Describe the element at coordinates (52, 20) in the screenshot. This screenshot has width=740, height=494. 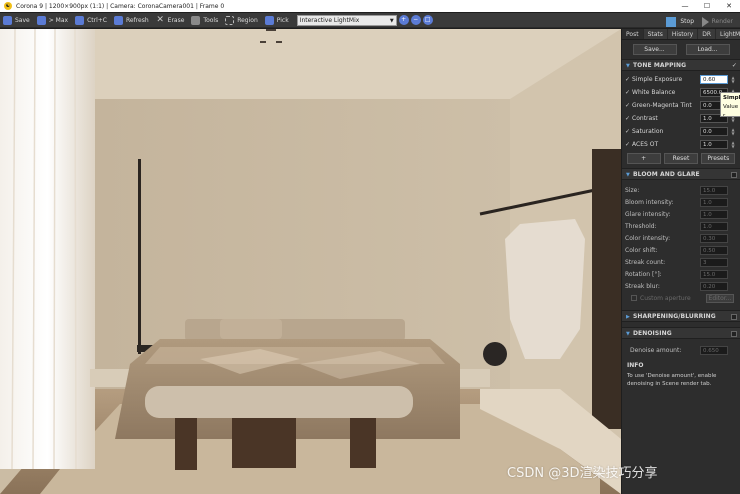
I see `max-button: > Max` at that location.